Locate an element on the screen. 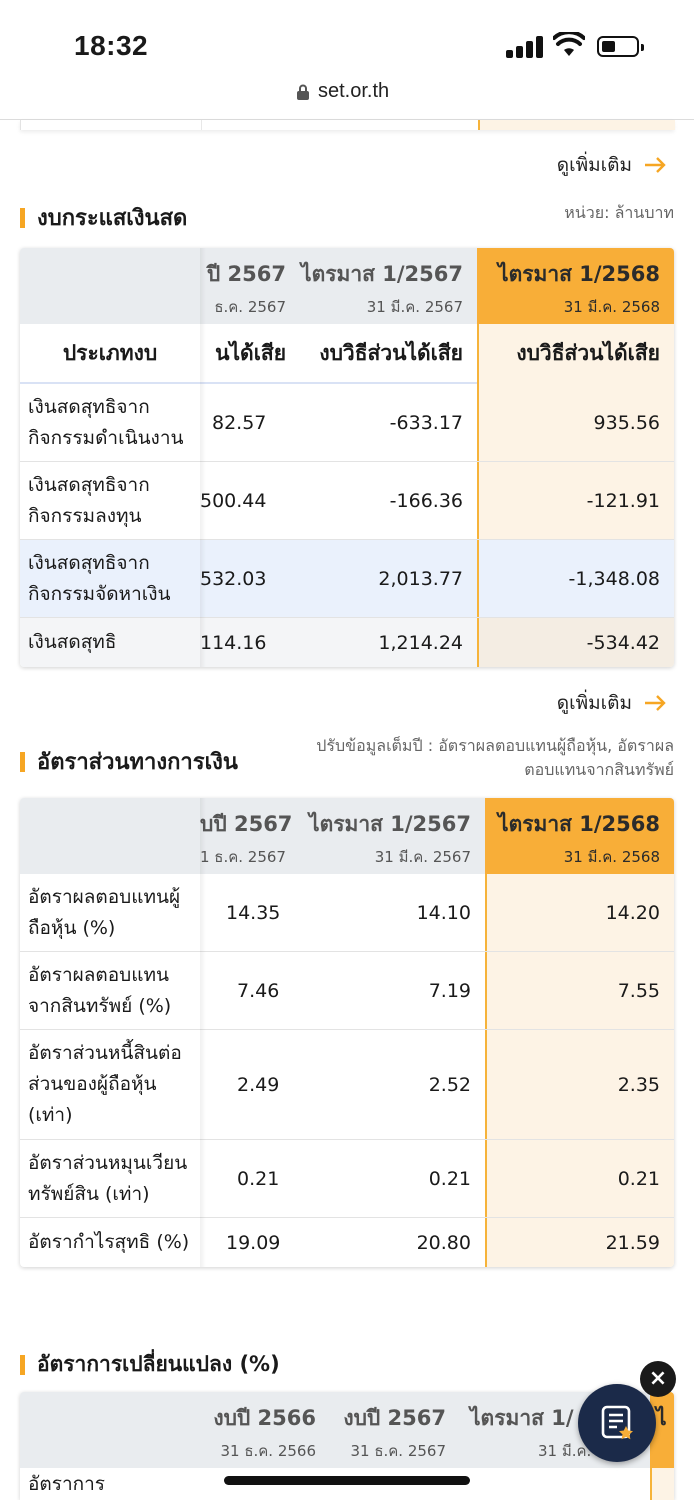  ratios-title: อัตราส่วนทางการเงิน is located at coordinates (129, 761).